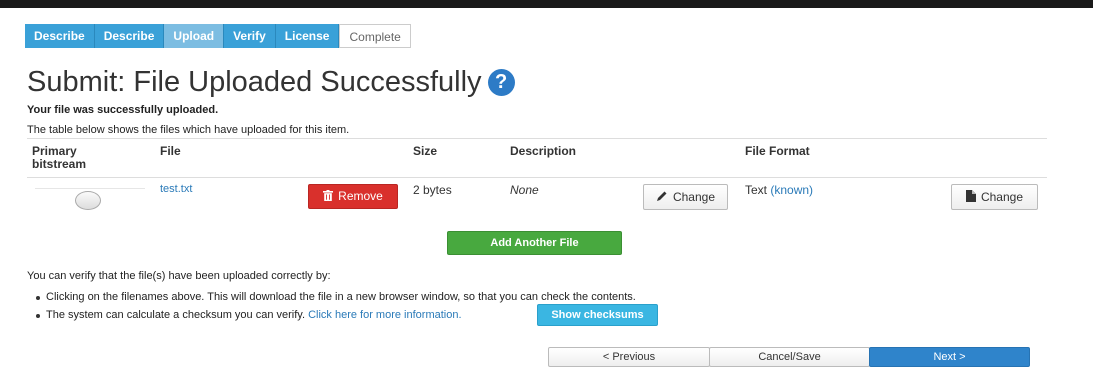 The image size is (1093, 367). I want to click on header-file: File, so click(170, 151).